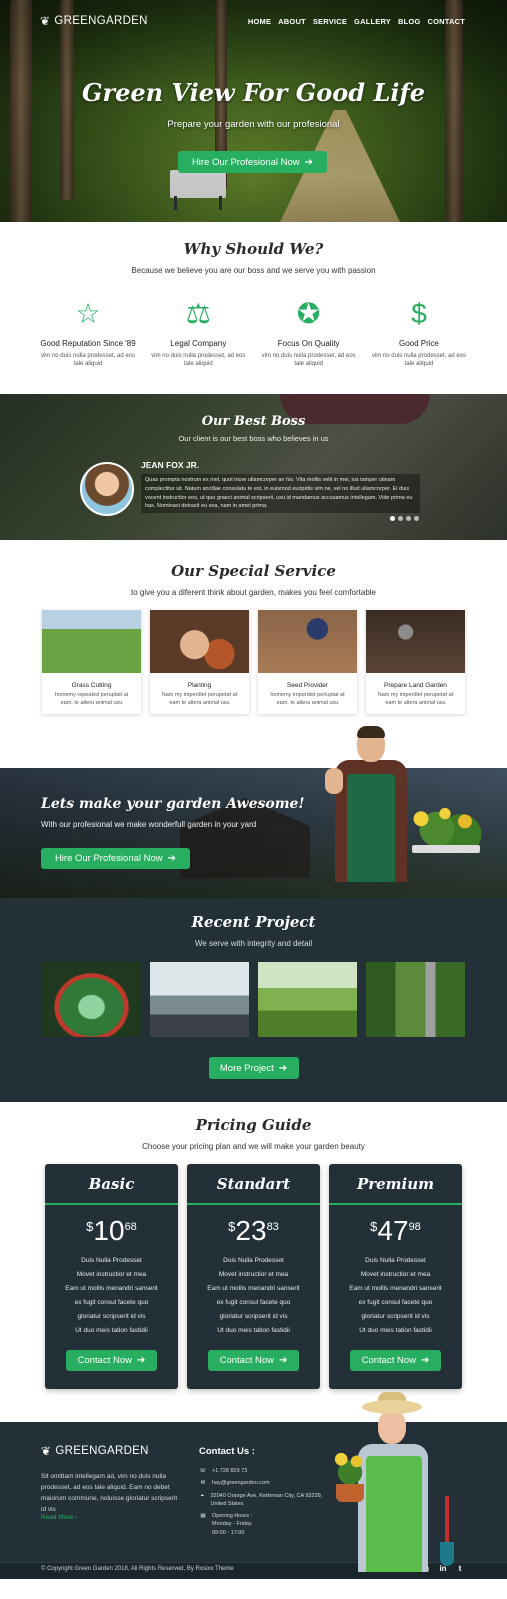 This screenshot has height=1599, width=507. I want to click on hire-professional-button: Hire Our Profesional Now ➔, so click(252, 162).